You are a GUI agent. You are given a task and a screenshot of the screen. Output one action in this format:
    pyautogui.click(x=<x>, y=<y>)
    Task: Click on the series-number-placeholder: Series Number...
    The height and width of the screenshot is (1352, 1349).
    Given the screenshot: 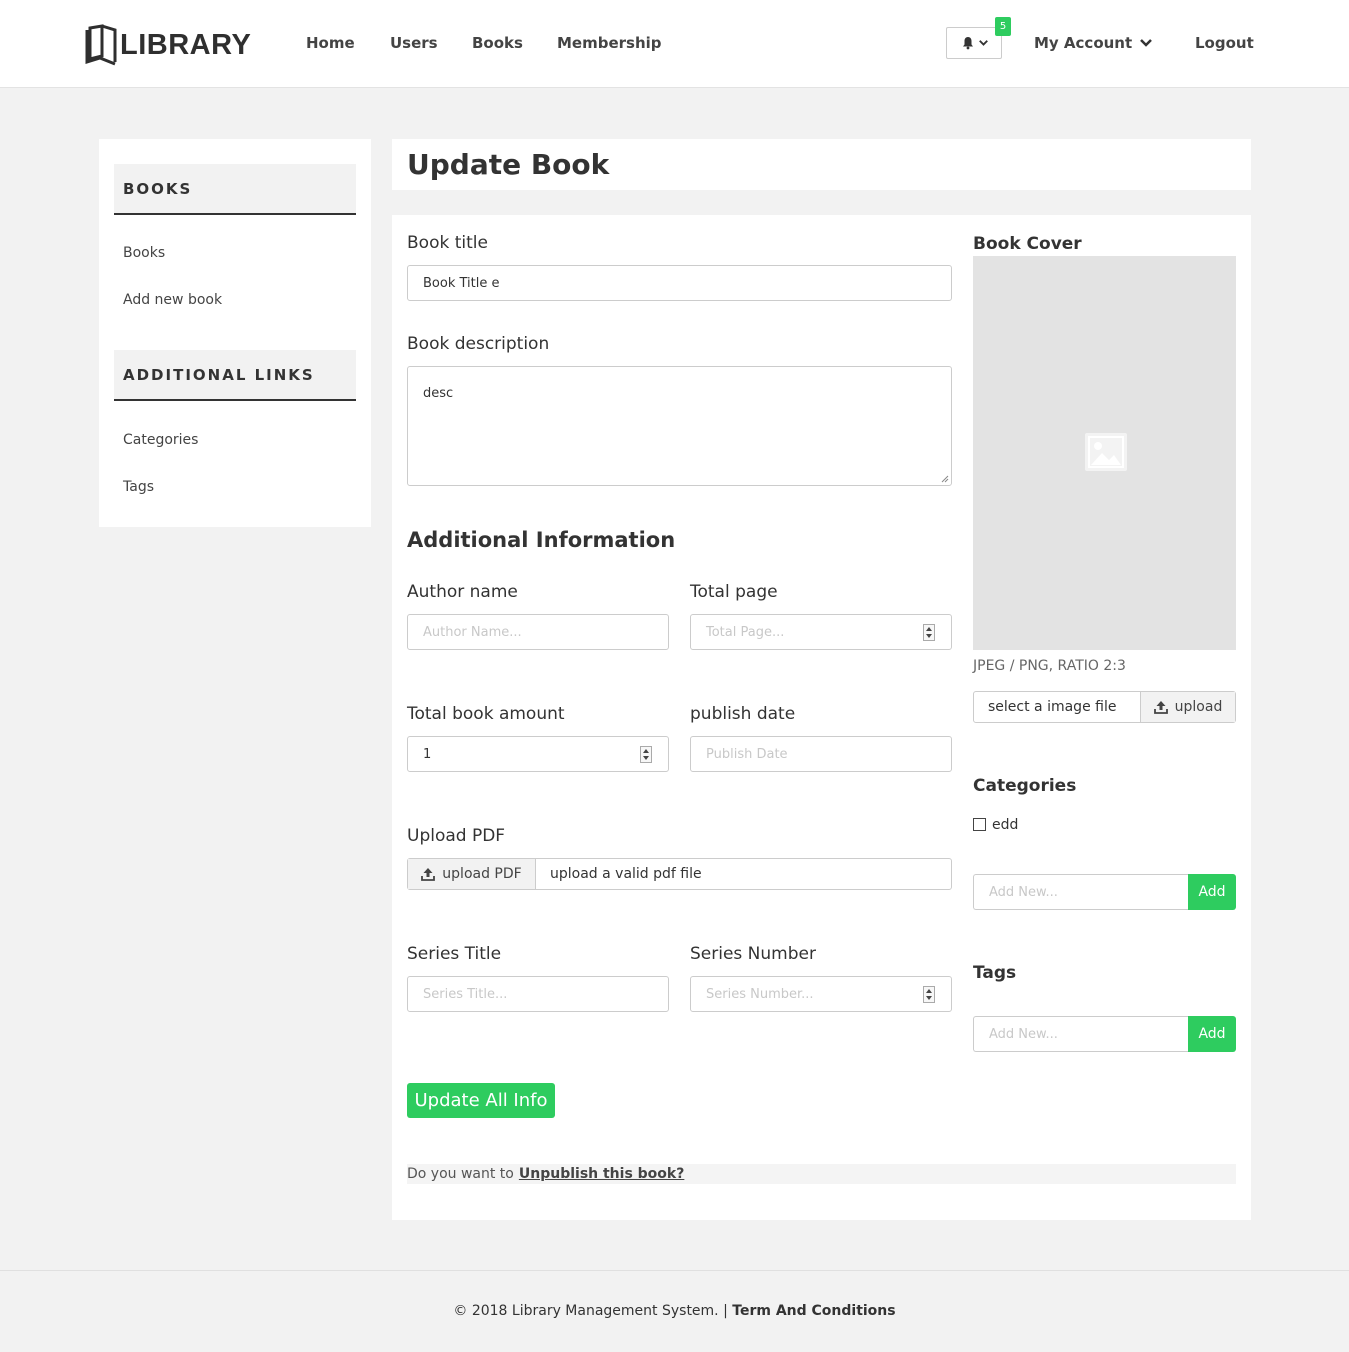 What is the action you would take?
    pyautogui.click(x=760, y=994)
    